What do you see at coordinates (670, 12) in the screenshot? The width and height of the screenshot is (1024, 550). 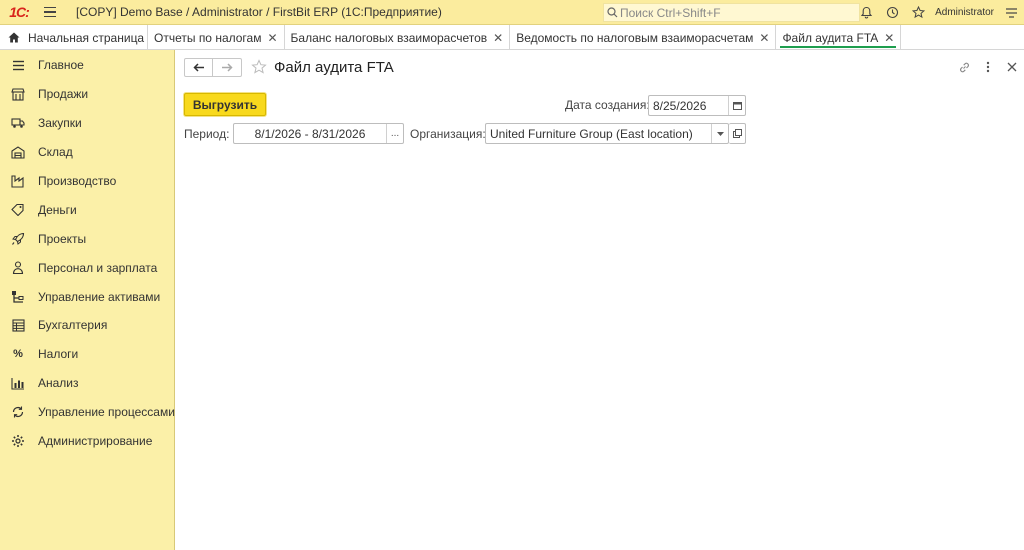 I see `search-placeholder: Поиск Ctrl+Shift+F` at bounding box center [670, 12].